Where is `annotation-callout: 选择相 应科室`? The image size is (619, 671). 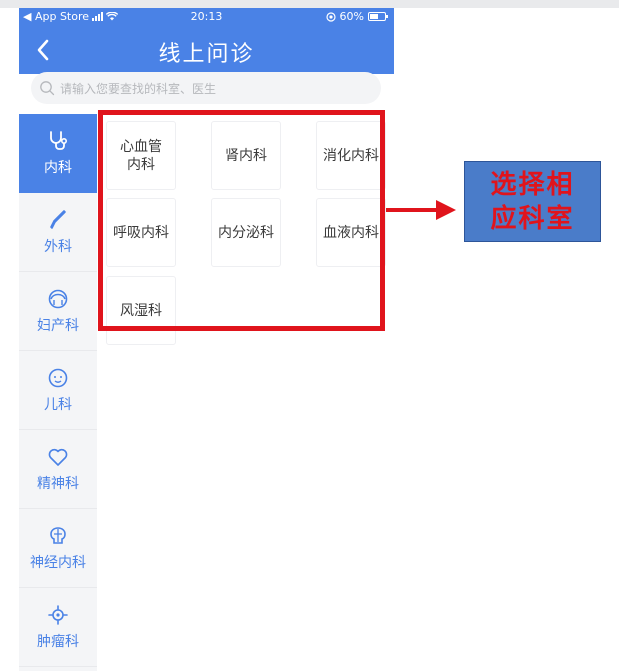 annotation-callout: 选择相 应科室 is located at coordinates (532, 201).